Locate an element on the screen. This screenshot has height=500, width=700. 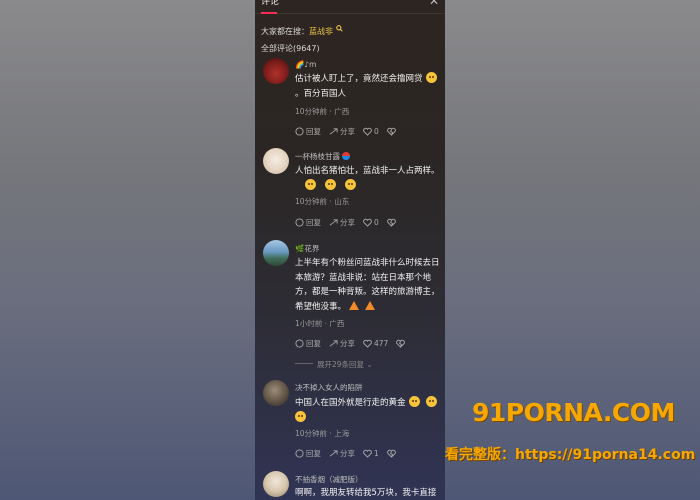
like-button: 477 is located at coordinates (375, 343).